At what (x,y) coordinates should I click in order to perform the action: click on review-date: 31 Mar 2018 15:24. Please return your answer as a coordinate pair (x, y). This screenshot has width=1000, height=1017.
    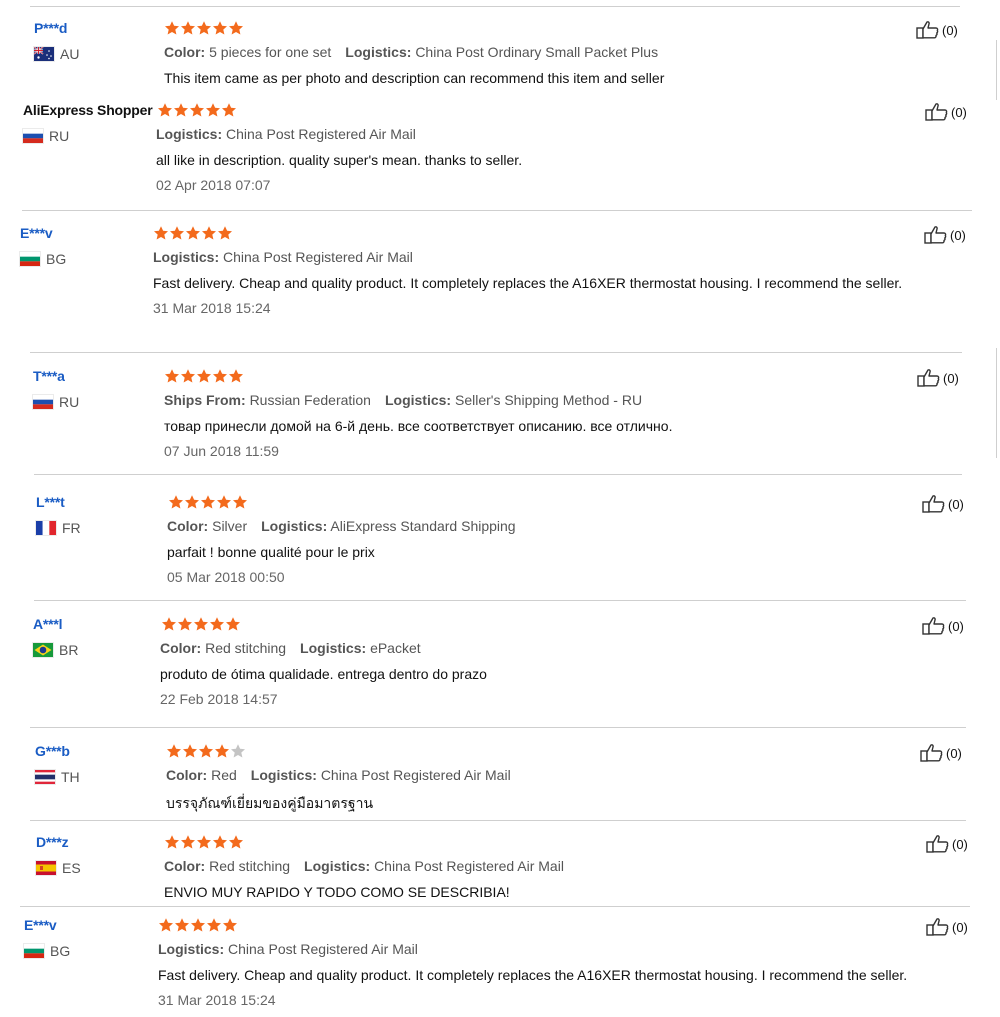
    Looking at the image, I should click on (212, 308).